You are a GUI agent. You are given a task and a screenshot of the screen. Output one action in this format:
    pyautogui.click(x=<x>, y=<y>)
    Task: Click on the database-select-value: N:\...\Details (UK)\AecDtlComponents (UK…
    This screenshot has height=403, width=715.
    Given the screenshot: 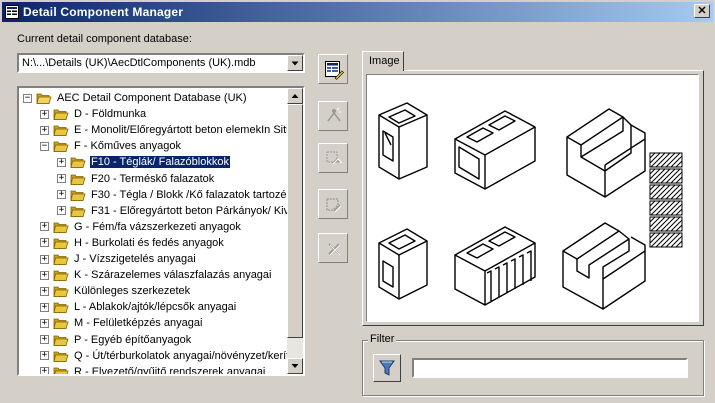 What is the action you would take?
    pyautogui.click(x=139, y=63)
    